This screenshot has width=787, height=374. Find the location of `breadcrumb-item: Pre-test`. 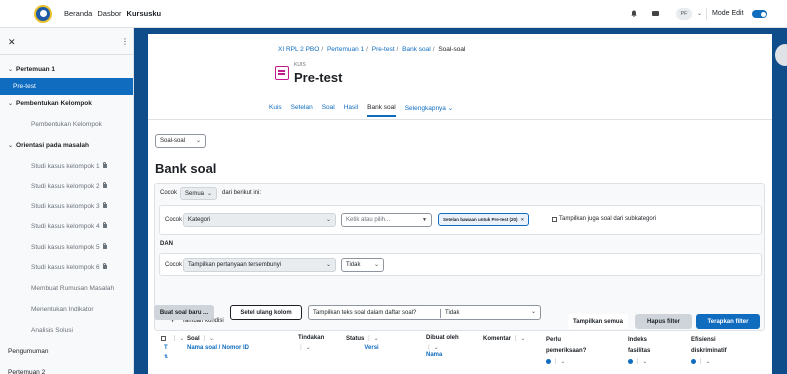

breadcrumb-item: Pre-test is located at coordinates (383, 49).